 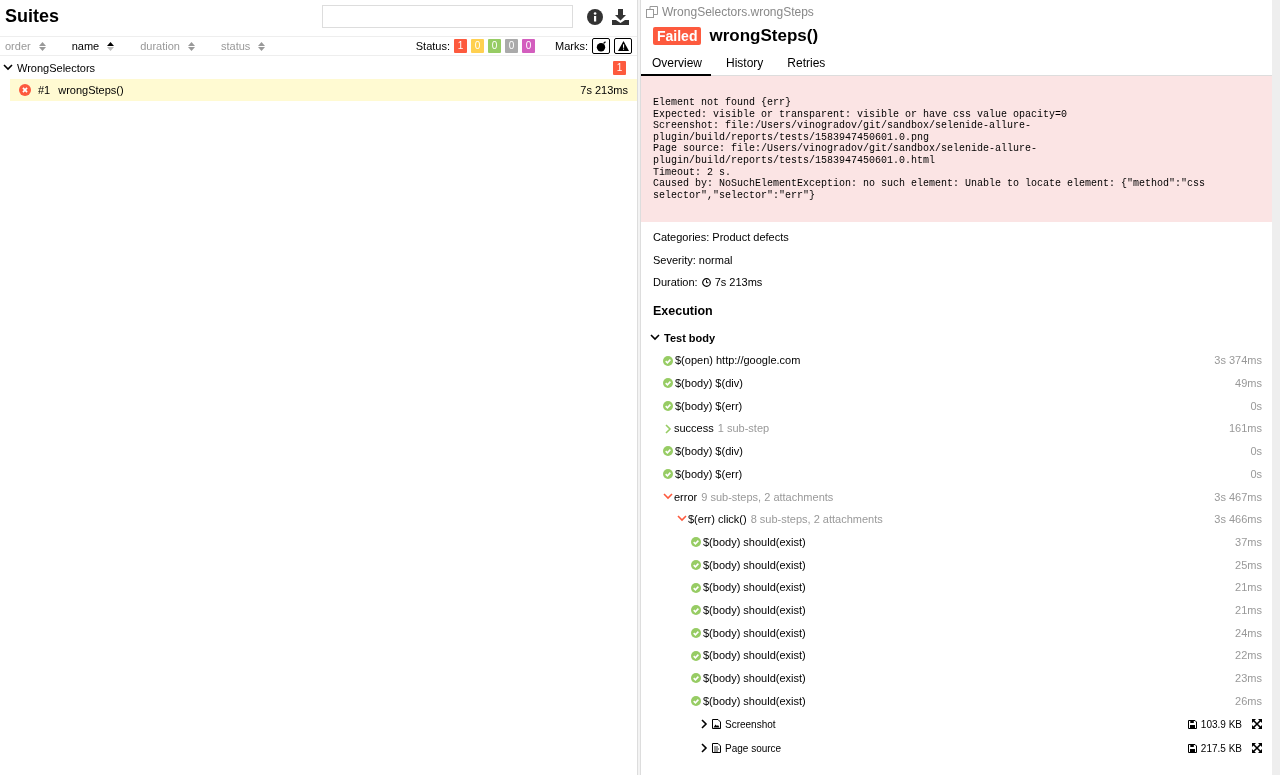 I want to click on marks-label: Marks:, so click(x=571, y=46).